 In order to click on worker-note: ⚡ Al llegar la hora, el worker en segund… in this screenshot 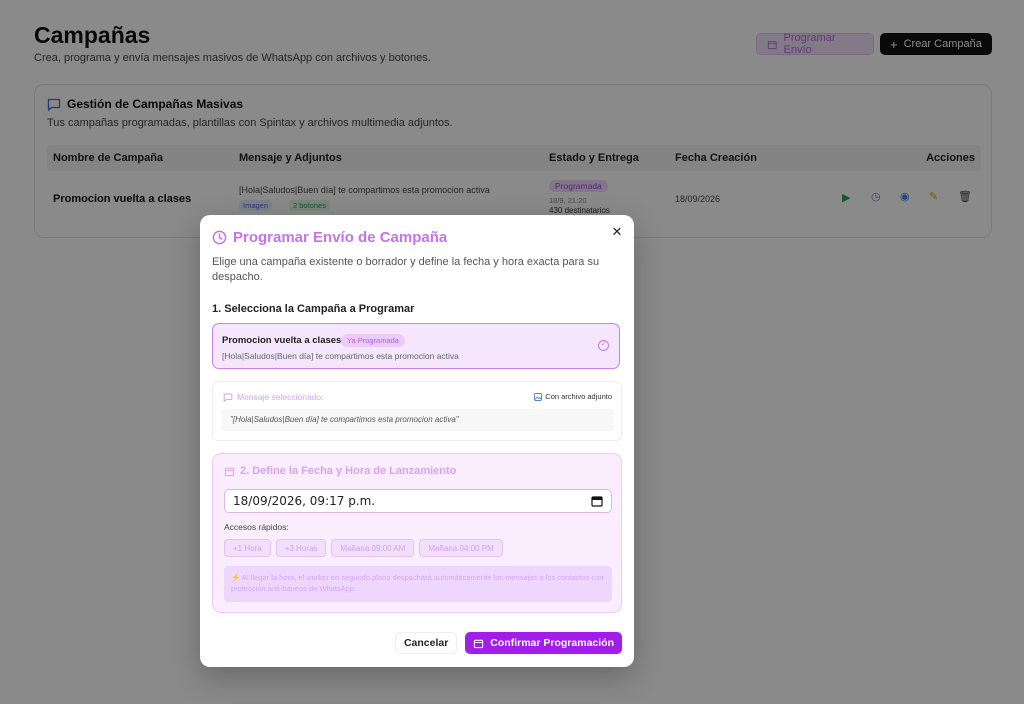, I will do `click(418, 584)`.